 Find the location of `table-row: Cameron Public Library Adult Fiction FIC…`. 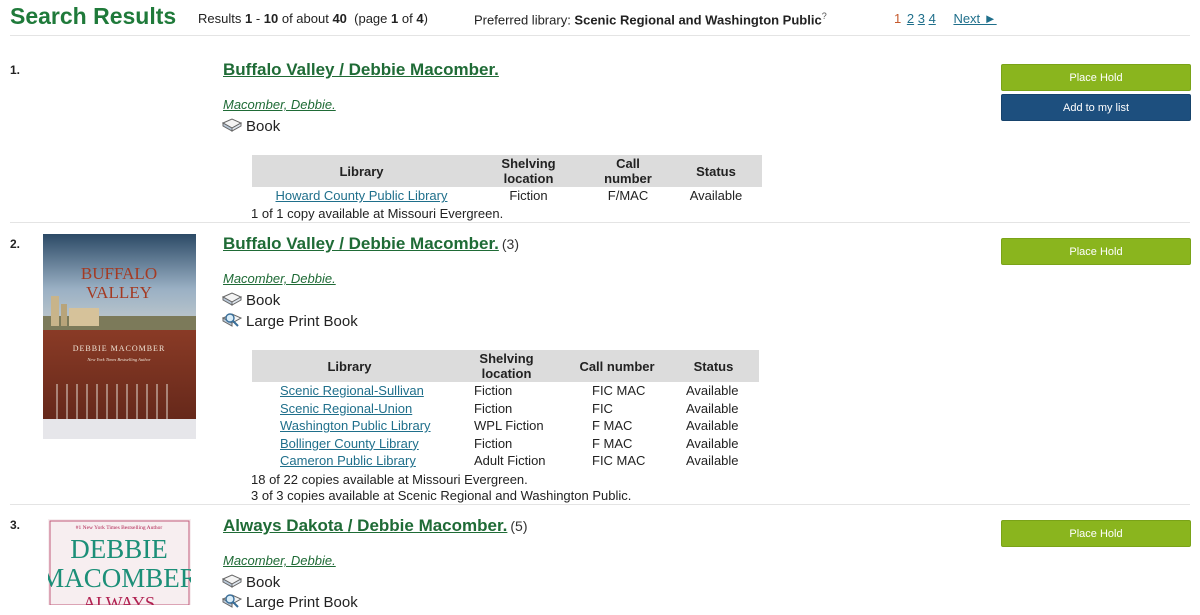

table-row: Cameron Public Library Adult Fiction FIC… is located at coordinates (509, 461).